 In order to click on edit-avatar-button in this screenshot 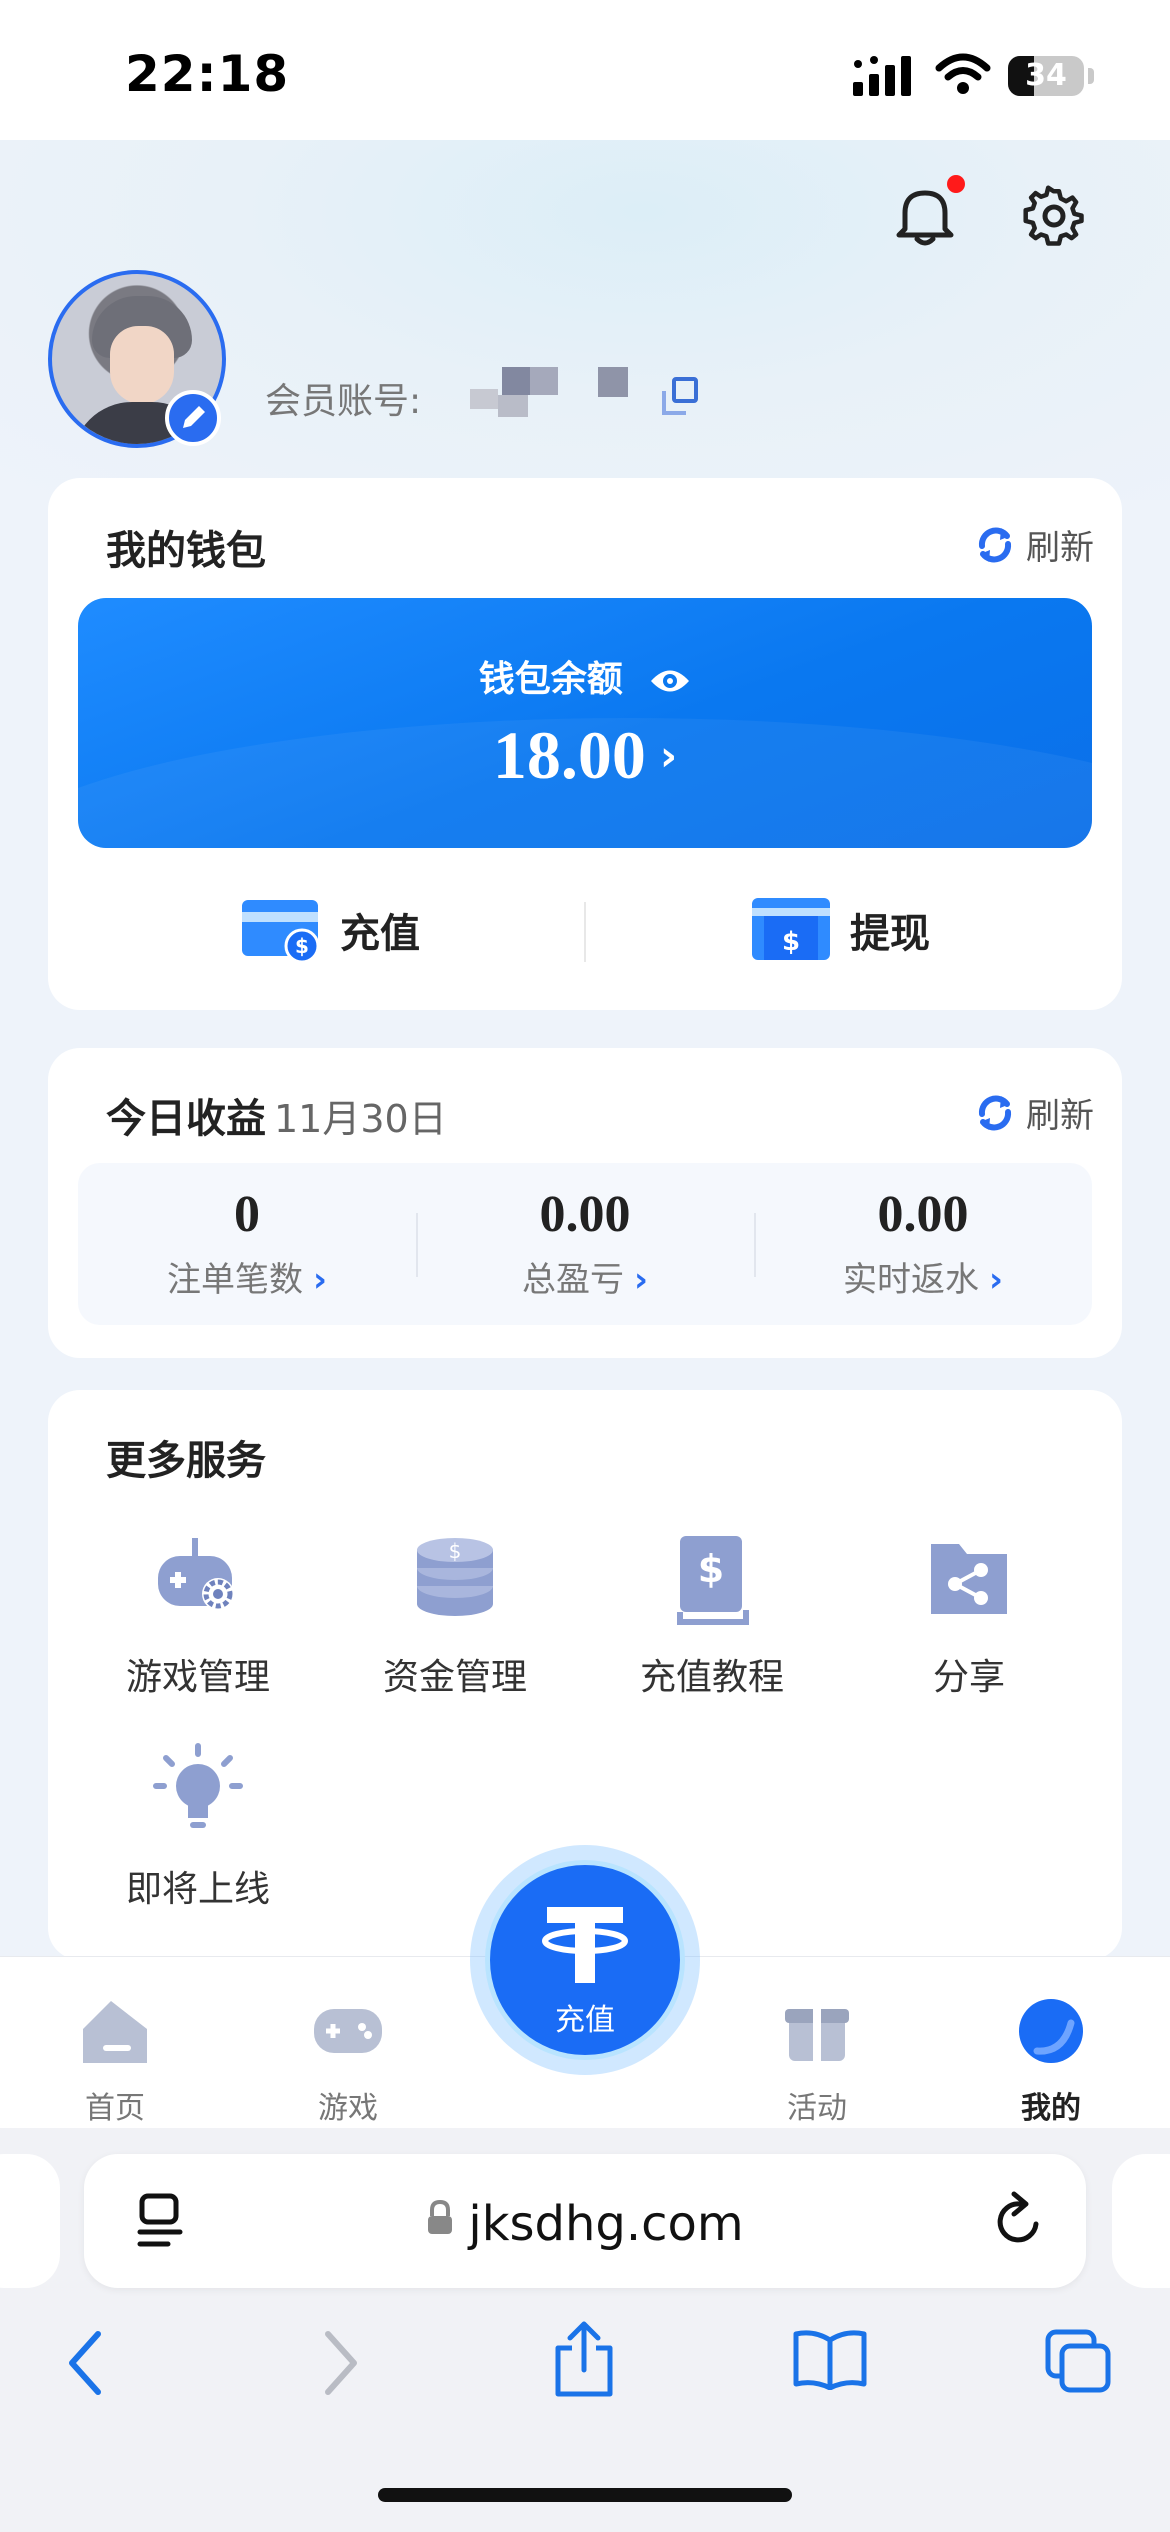, I will do `click(193, 418)`.